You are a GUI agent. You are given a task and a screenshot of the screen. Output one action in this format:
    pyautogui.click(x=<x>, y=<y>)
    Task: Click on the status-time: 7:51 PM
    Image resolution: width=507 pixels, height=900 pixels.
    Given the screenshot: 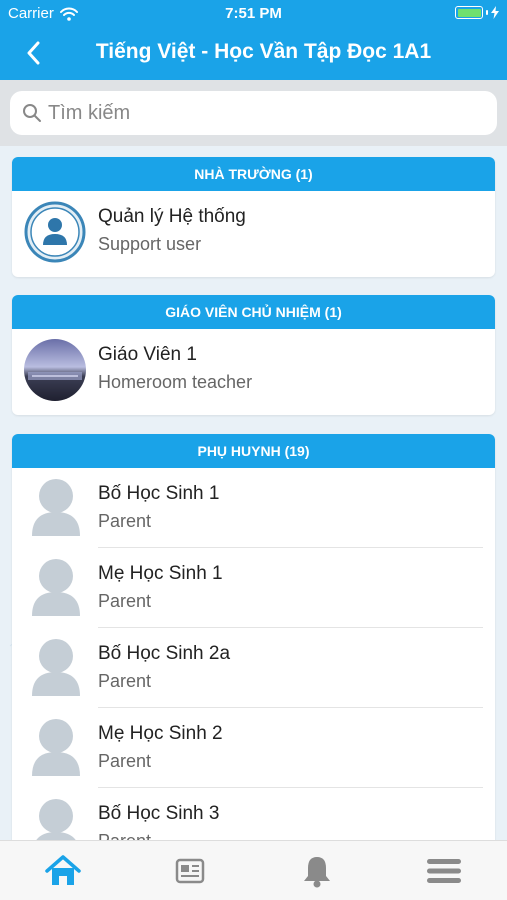 What is the action you would take?
    pyautogui.click(x=253, y=13)
    